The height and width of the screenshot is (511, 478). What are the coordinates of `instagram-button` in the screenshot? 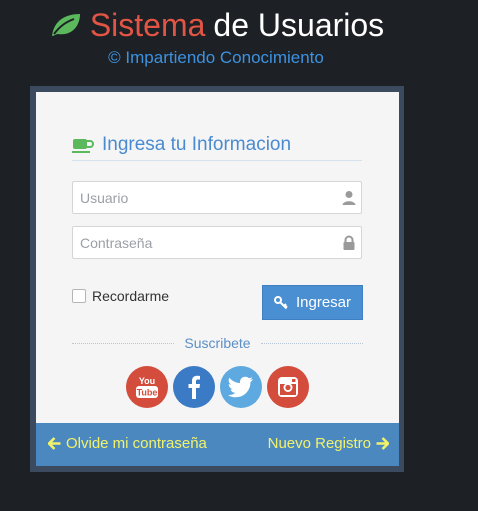 It's located at (288, 387).